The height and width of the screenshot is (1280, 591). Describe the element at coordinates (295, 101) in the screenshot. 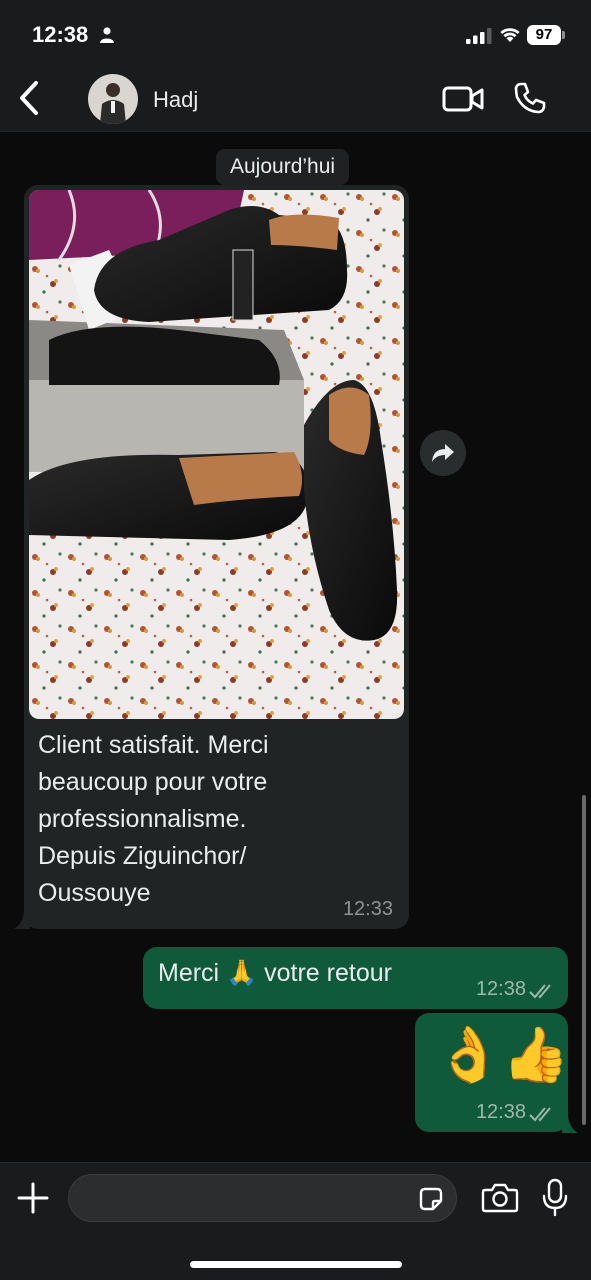

I see `chat-header: Hadj` at that location.